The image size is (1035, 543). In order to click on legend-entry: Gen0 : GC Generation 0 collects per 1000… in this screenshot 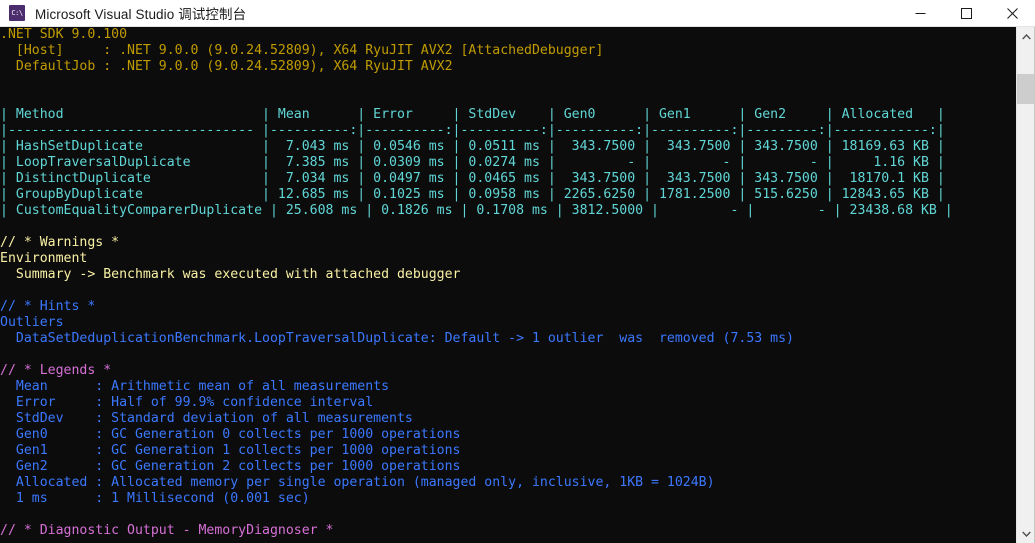, I will do `click(230, 434)`.